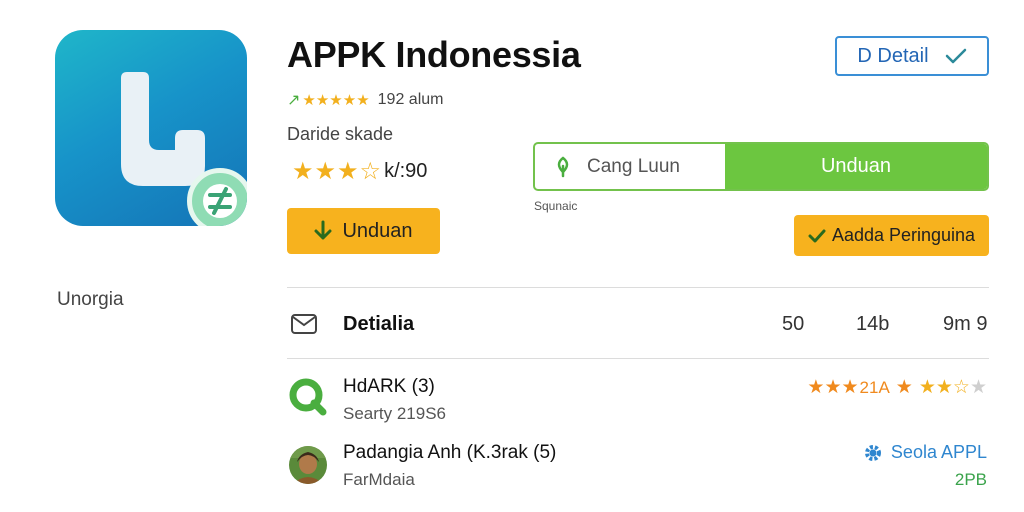  I want to click on settings-link: Seola APPL, so click(925, 452).